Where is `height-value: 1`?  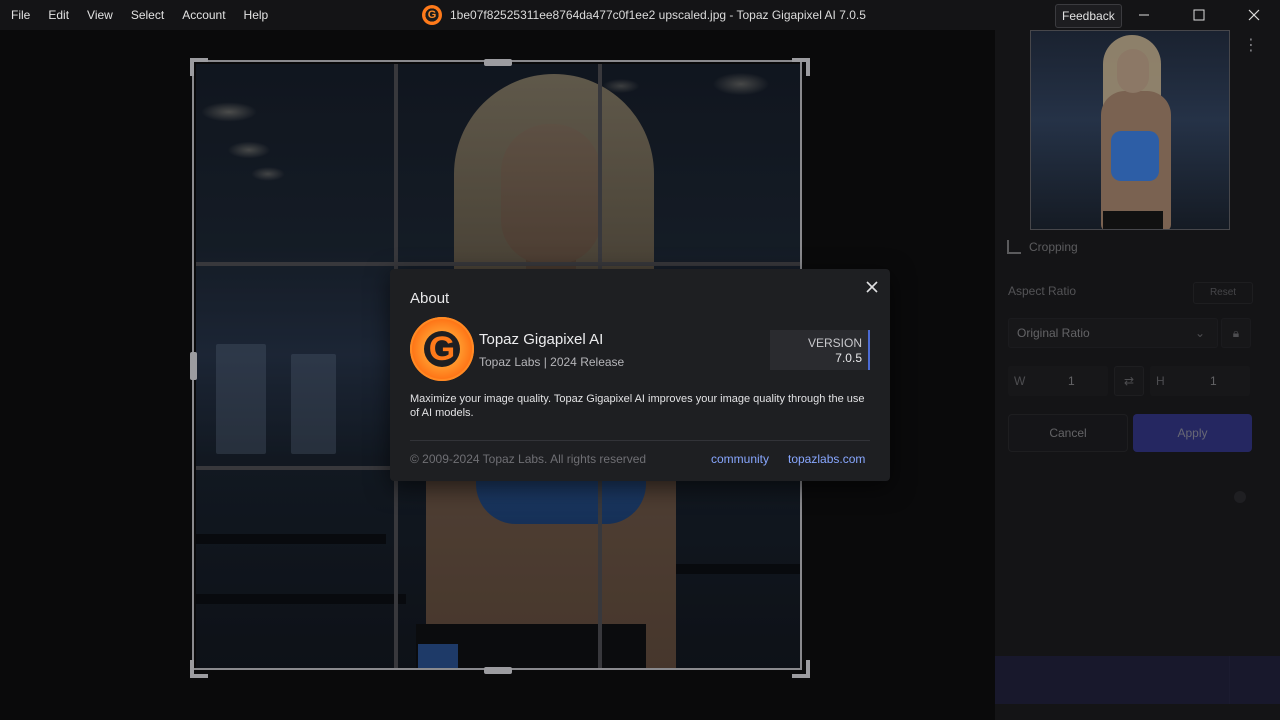
height-value: 1 is located at coordinates (1213, 381).